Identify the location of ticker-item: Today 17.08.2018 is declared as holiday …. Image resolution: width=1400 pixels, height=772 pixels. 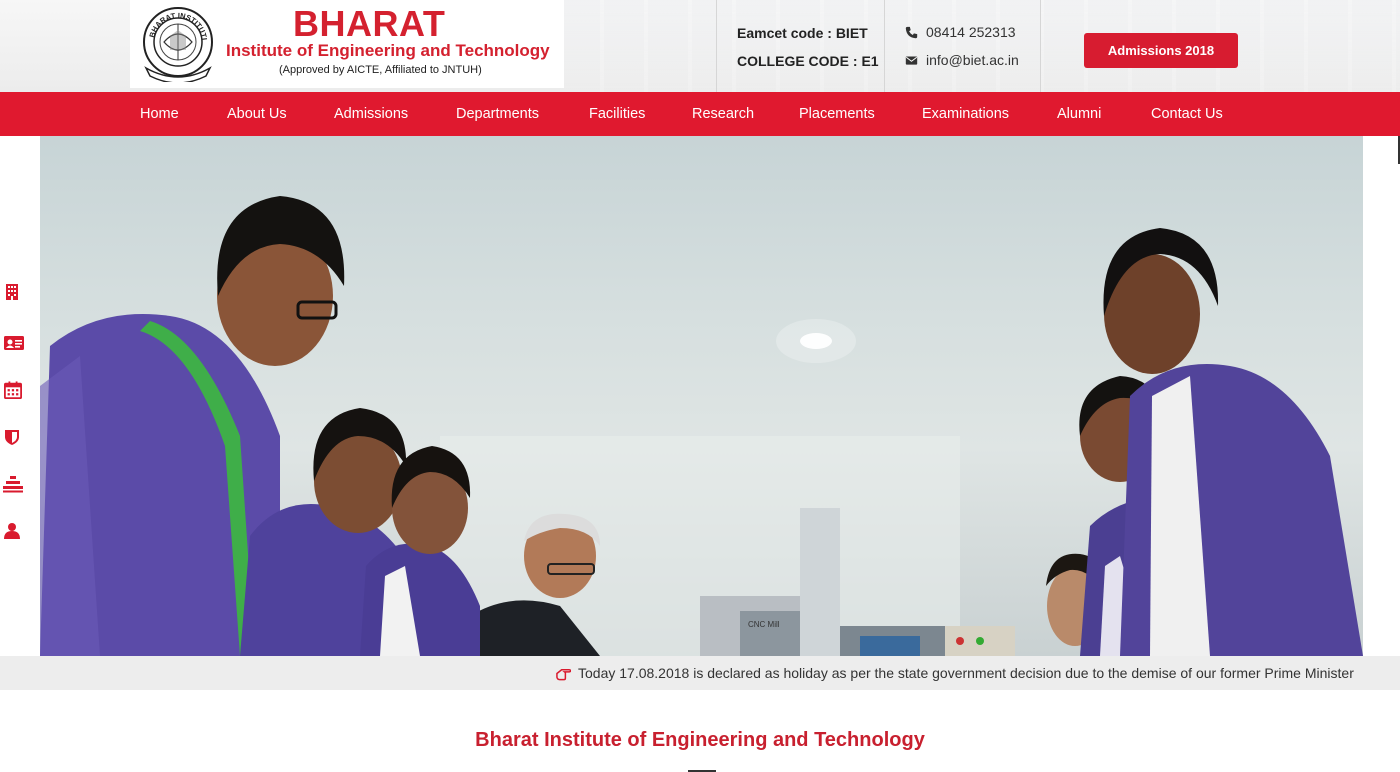
(955, 673).